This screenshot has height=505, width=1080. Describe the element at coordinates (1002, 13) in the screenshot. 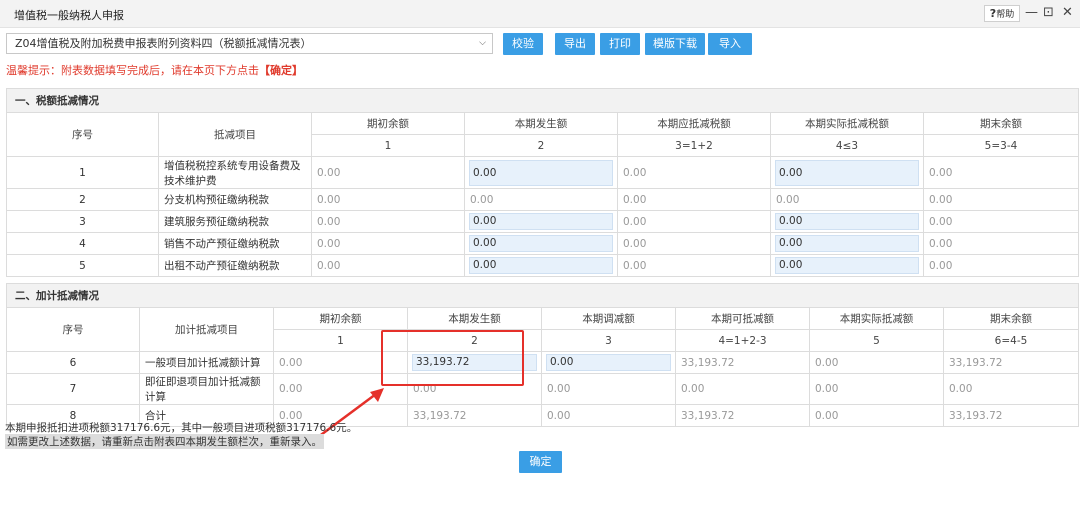

I see `help-button: ?帮助` at that location.